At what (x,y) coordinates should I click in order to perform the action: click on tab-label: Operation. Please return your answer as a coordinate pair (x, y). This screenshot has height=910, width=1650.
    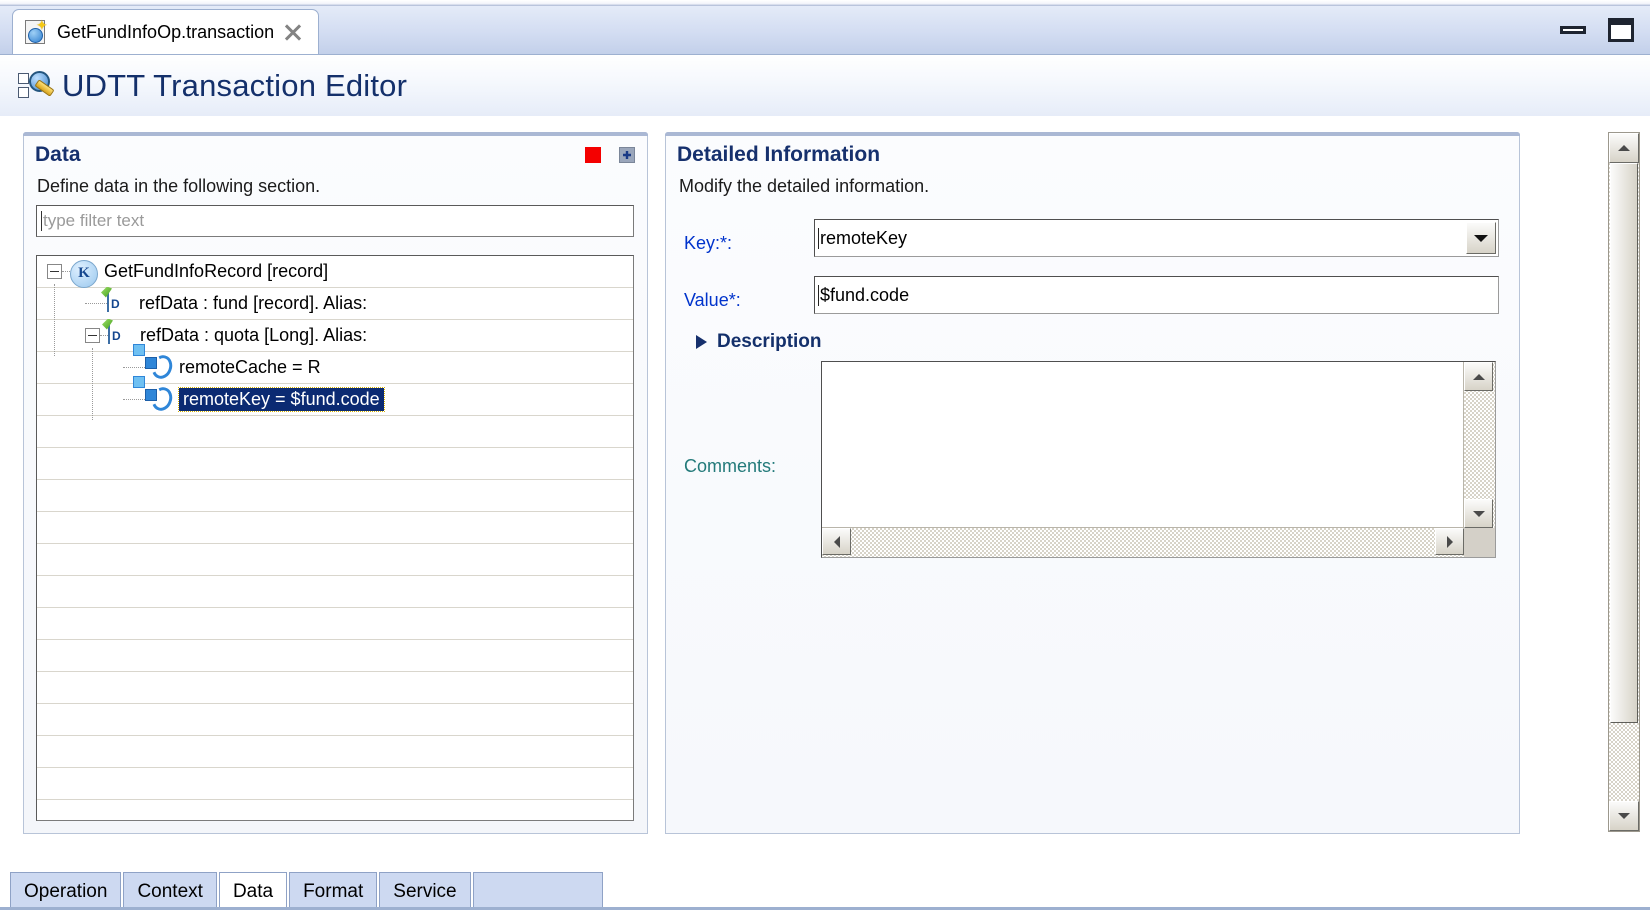
    Looking at the image, I should click on (66, 891).